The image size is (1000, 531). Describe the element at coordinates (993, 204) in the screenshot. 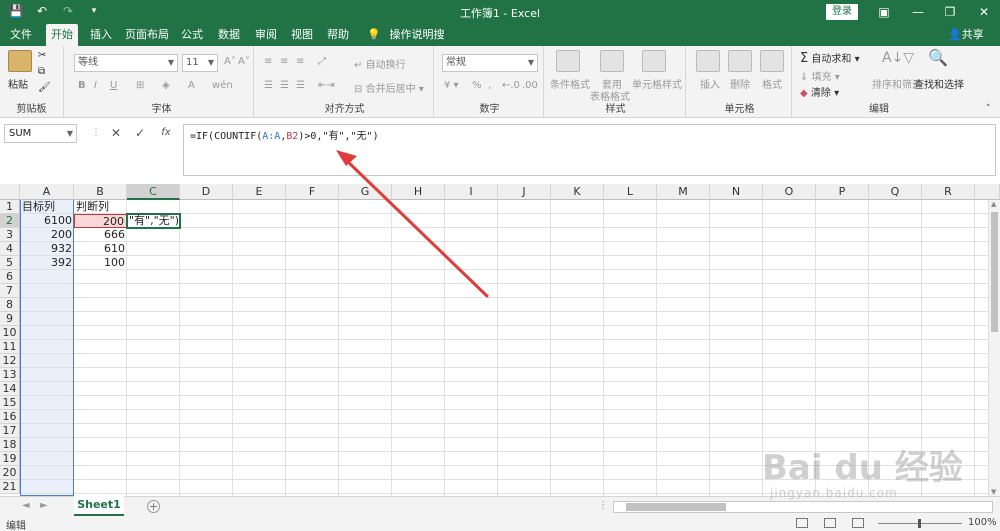

I see `scroll-up-icon: ▲` at that location.